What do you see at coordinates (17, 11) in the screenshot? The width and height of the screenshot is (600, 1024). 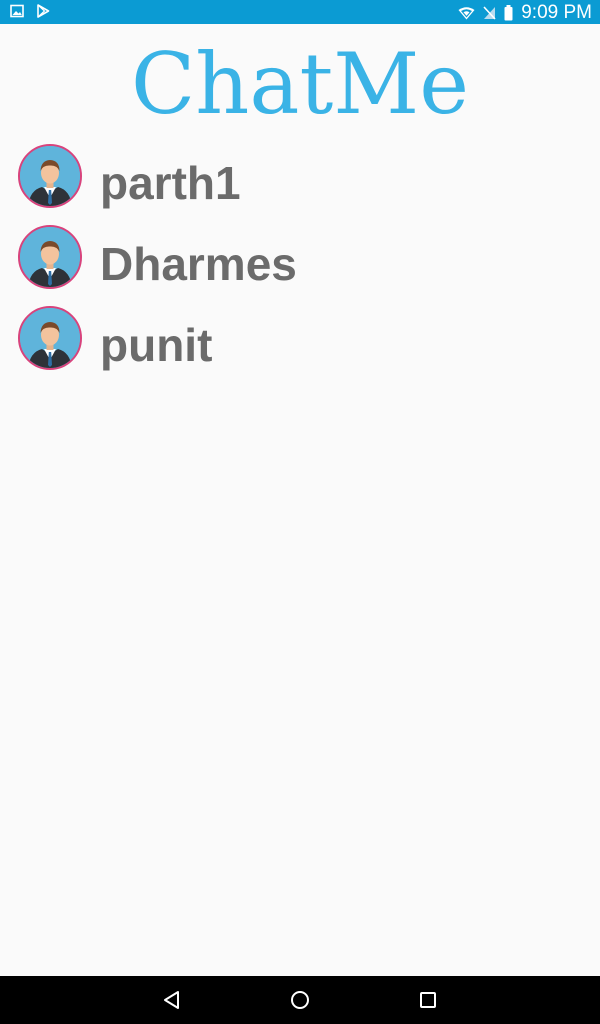 I see `gallery-icon` at bounding box center [17, 11].